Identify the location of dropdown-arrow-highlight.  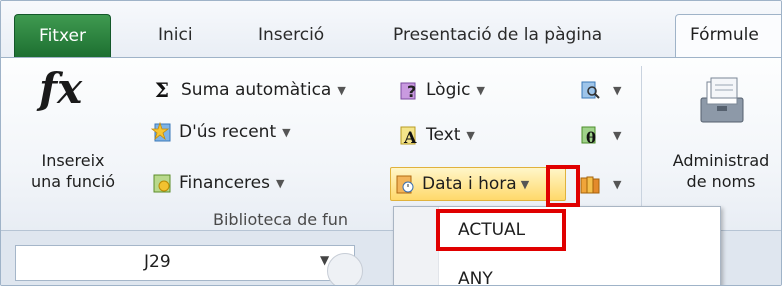
(563, 186).